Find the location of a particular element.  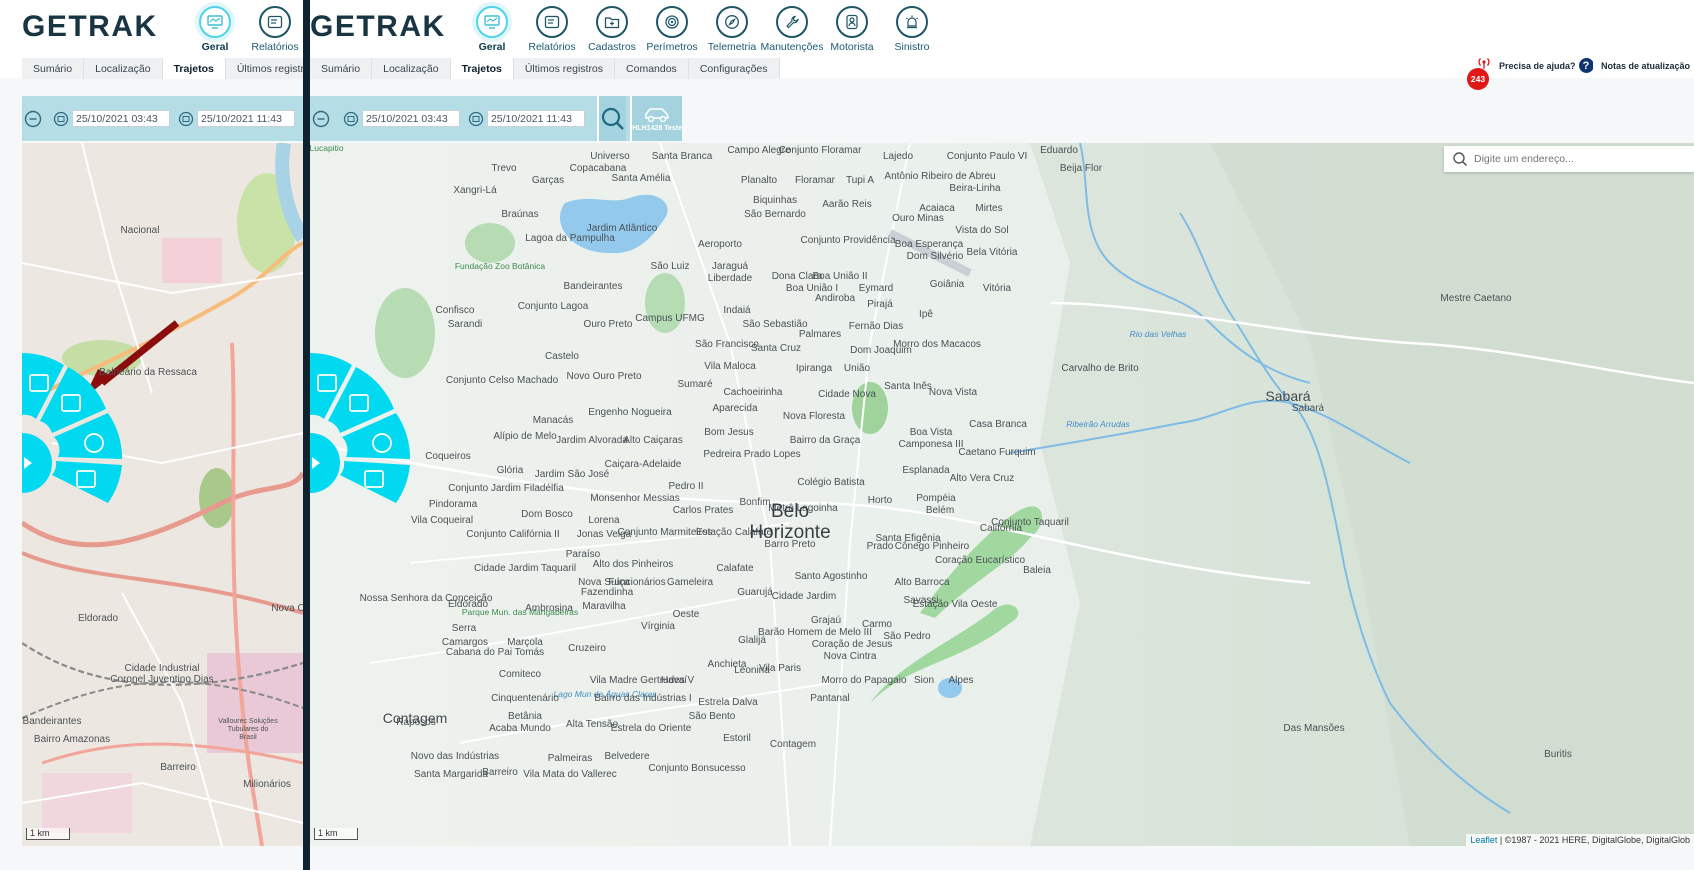

map-label: Morro do Papagaio is located at coordinates (864, 680).